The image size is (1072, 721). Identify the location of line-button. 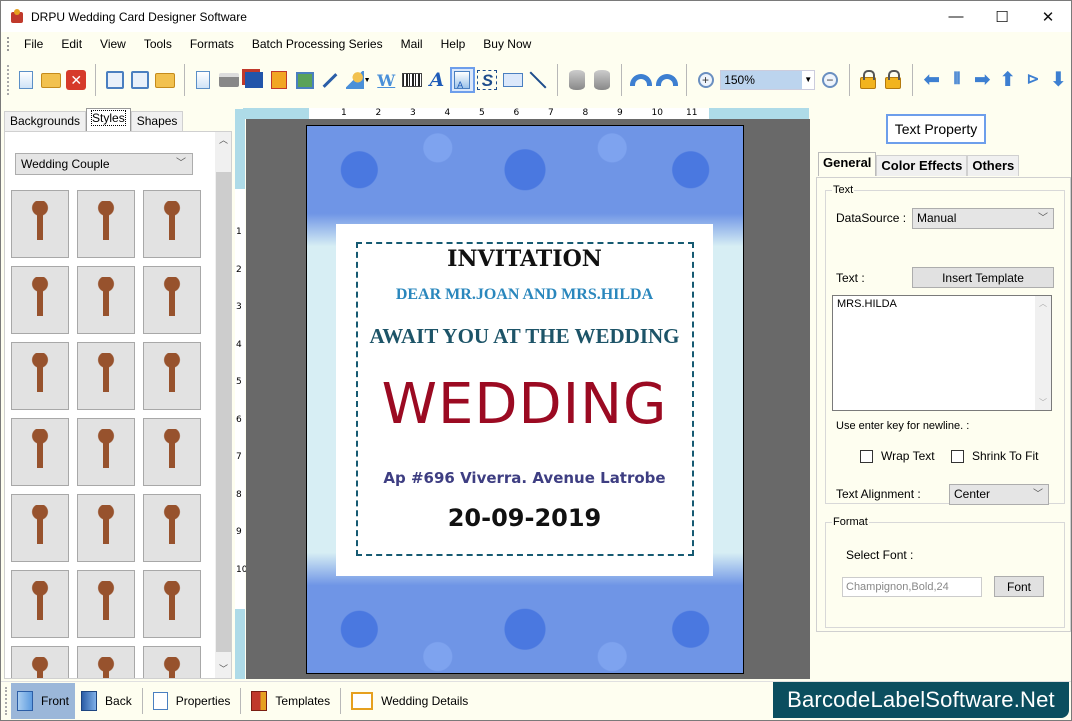
(538, 80).